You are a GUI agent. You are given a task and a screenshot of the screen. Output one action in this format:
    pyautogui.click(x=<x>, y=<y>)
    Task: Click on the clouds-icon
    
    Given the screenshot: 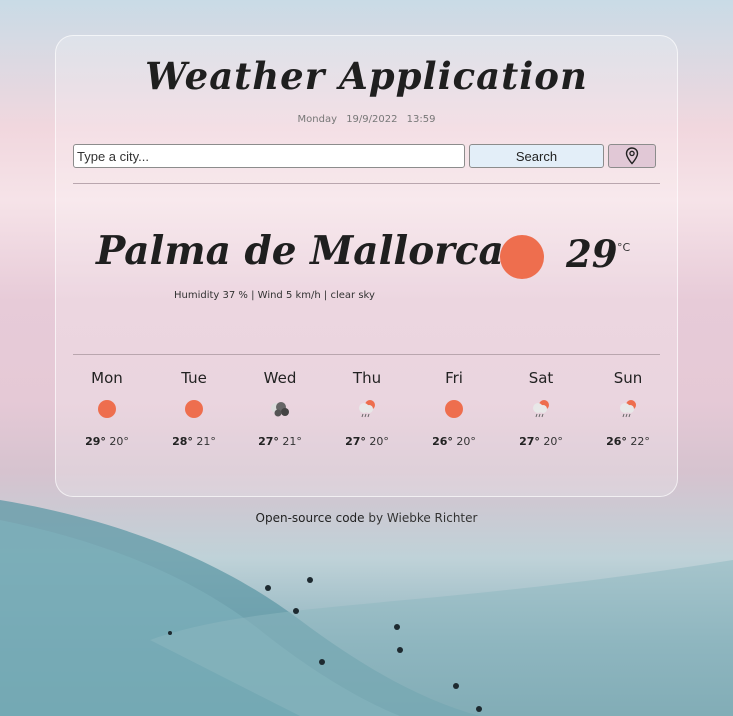 What is the action you would take?
    pyautogui.click(x=280, y=409)
    